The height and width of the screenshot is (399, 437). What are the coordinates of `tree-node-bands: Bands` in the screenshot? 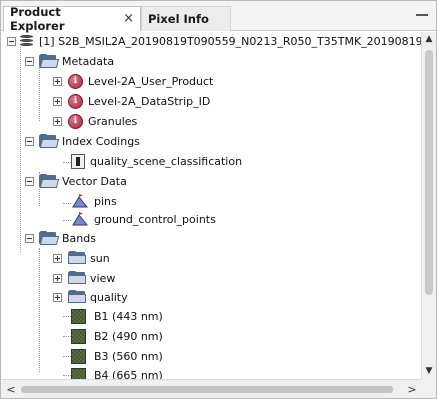 It's located at (211, 239).